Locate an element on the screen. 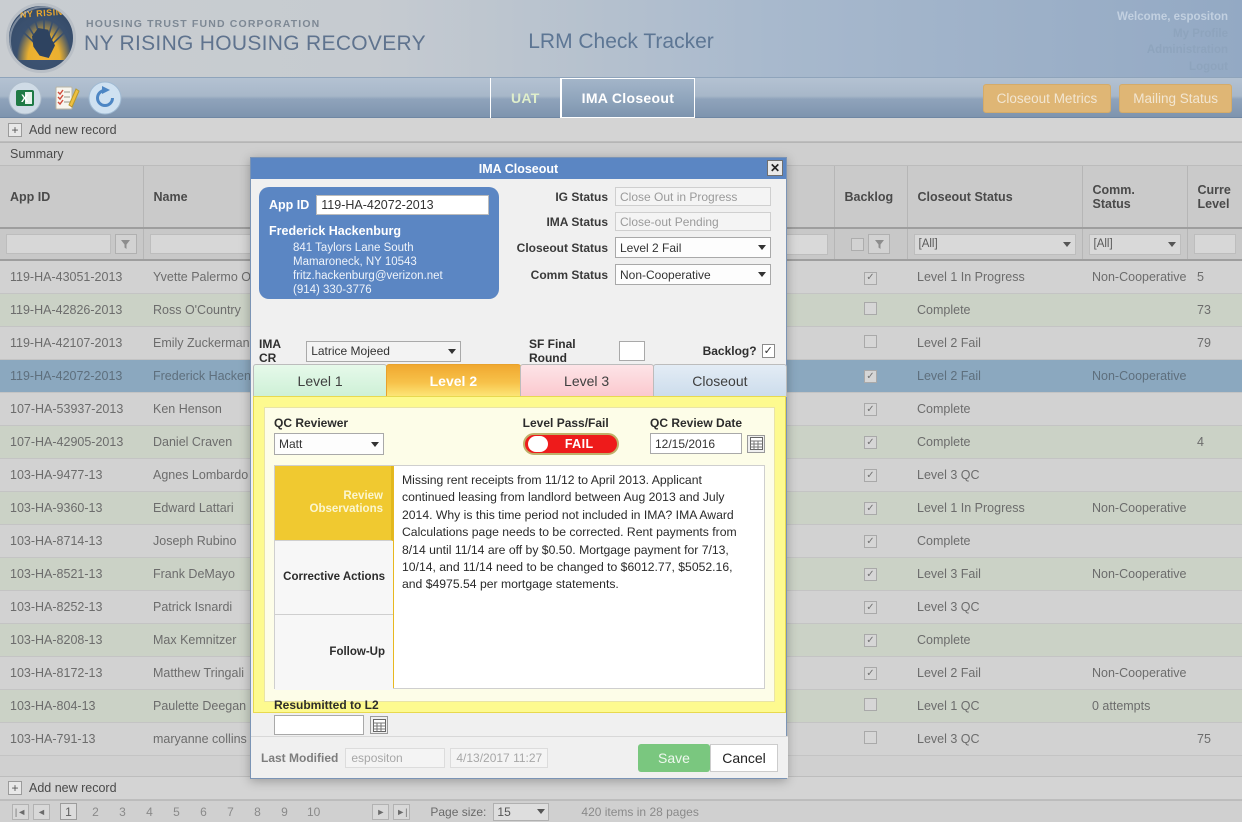 This screenshot has height=822, width=1242. filter-input-app-id is located at coordinates (58, 244).